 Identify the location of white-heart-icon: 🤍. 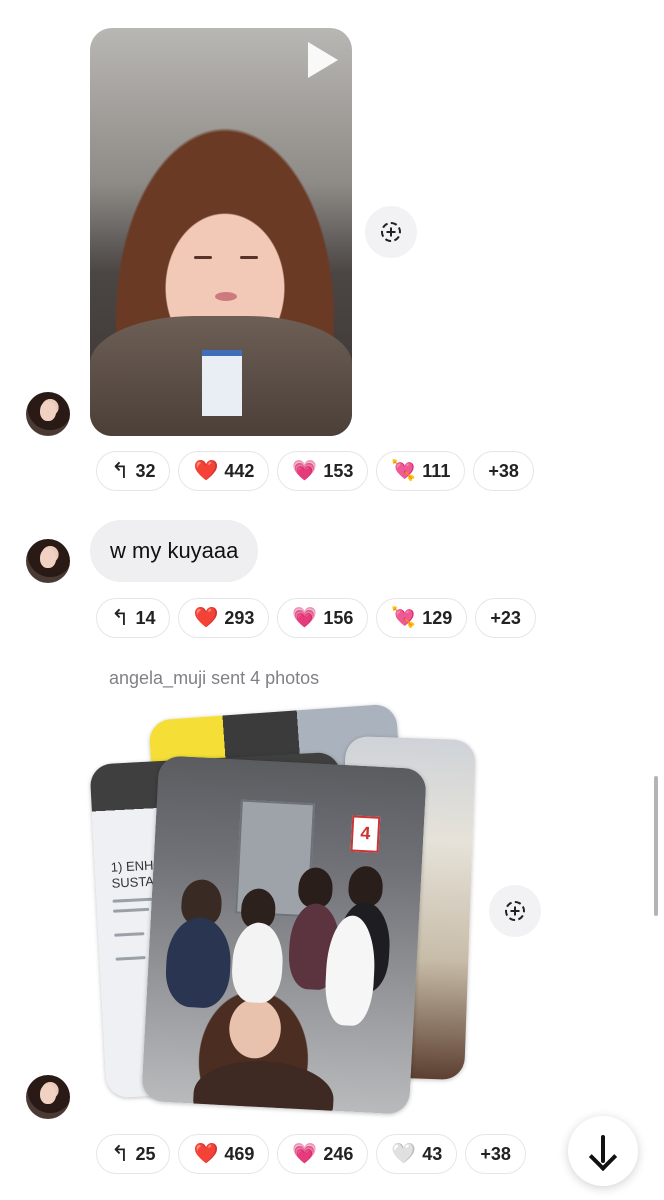
(404, 1154).